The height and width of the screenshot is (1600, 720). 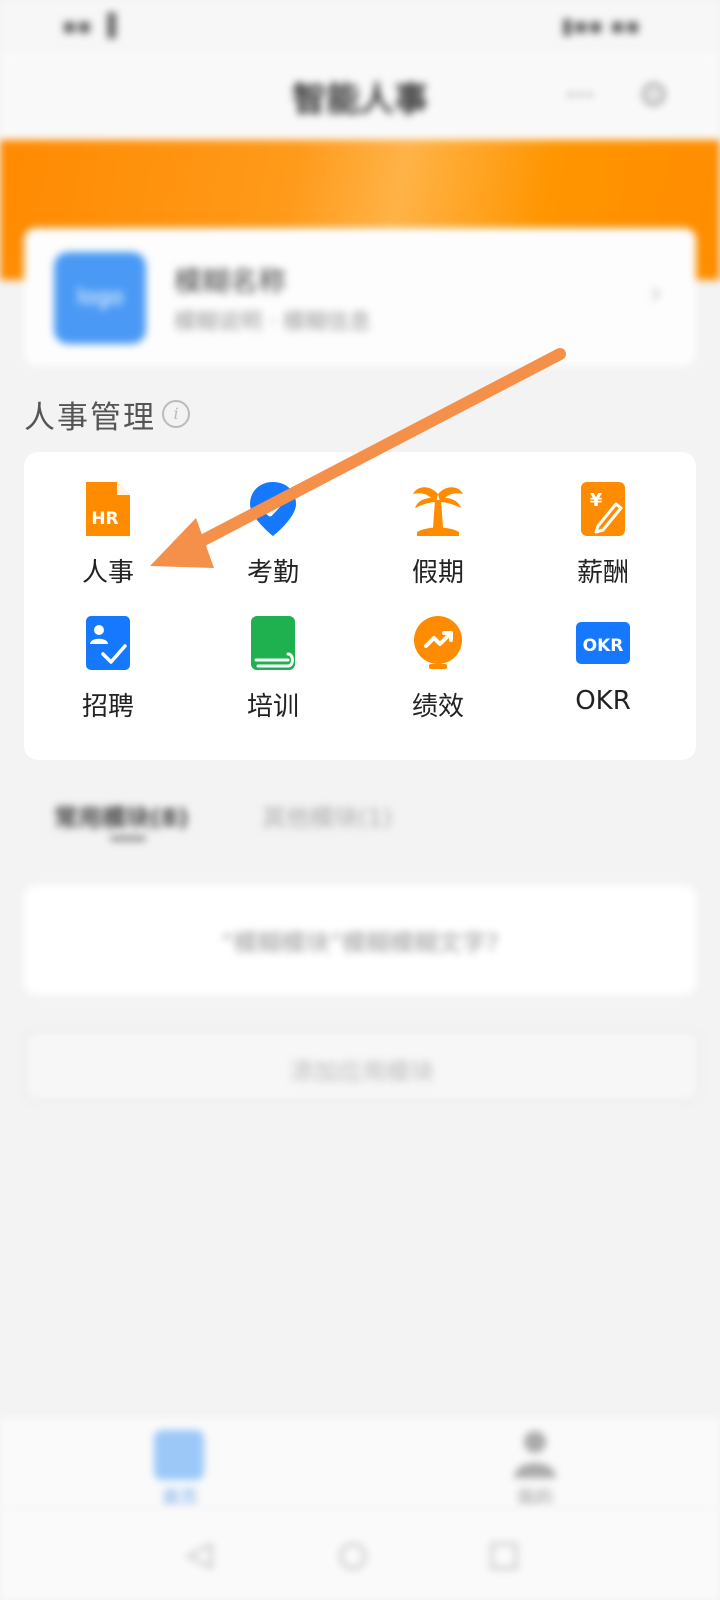 What do you see at coordinates (437, 573) in the screenshot?
I see `app-label: 假期` at bounding box center [437, 573].